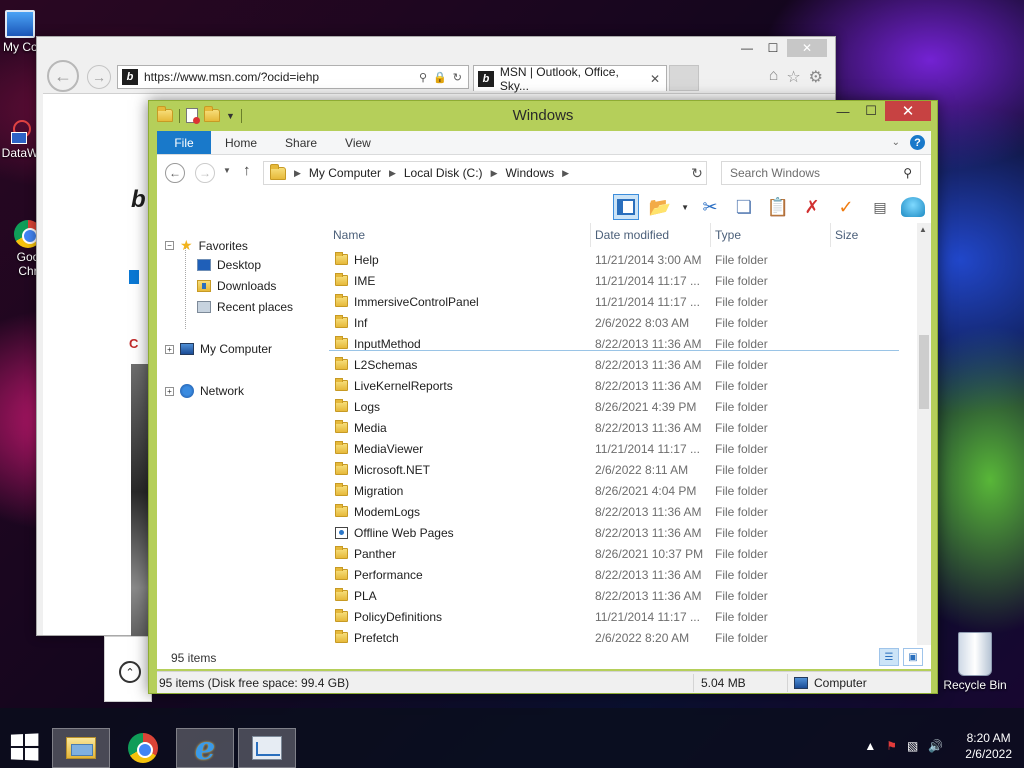  I want to click on search-input: Search Windows ⚲, so click(821, 173).